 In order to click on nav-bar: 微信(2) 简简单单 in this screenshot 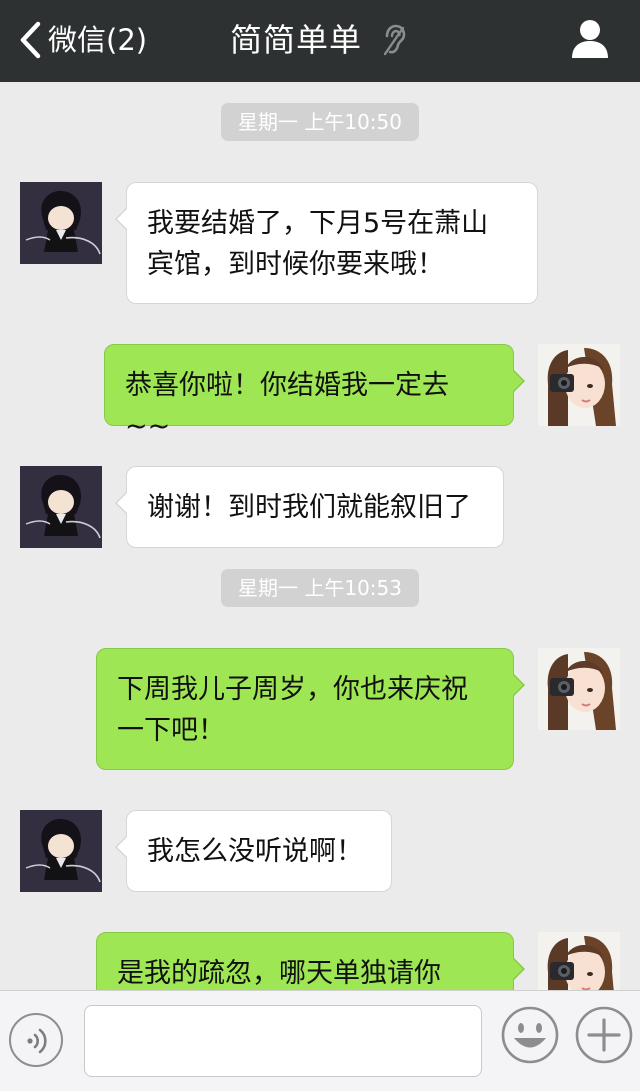, I will do `click(320, 41)`.